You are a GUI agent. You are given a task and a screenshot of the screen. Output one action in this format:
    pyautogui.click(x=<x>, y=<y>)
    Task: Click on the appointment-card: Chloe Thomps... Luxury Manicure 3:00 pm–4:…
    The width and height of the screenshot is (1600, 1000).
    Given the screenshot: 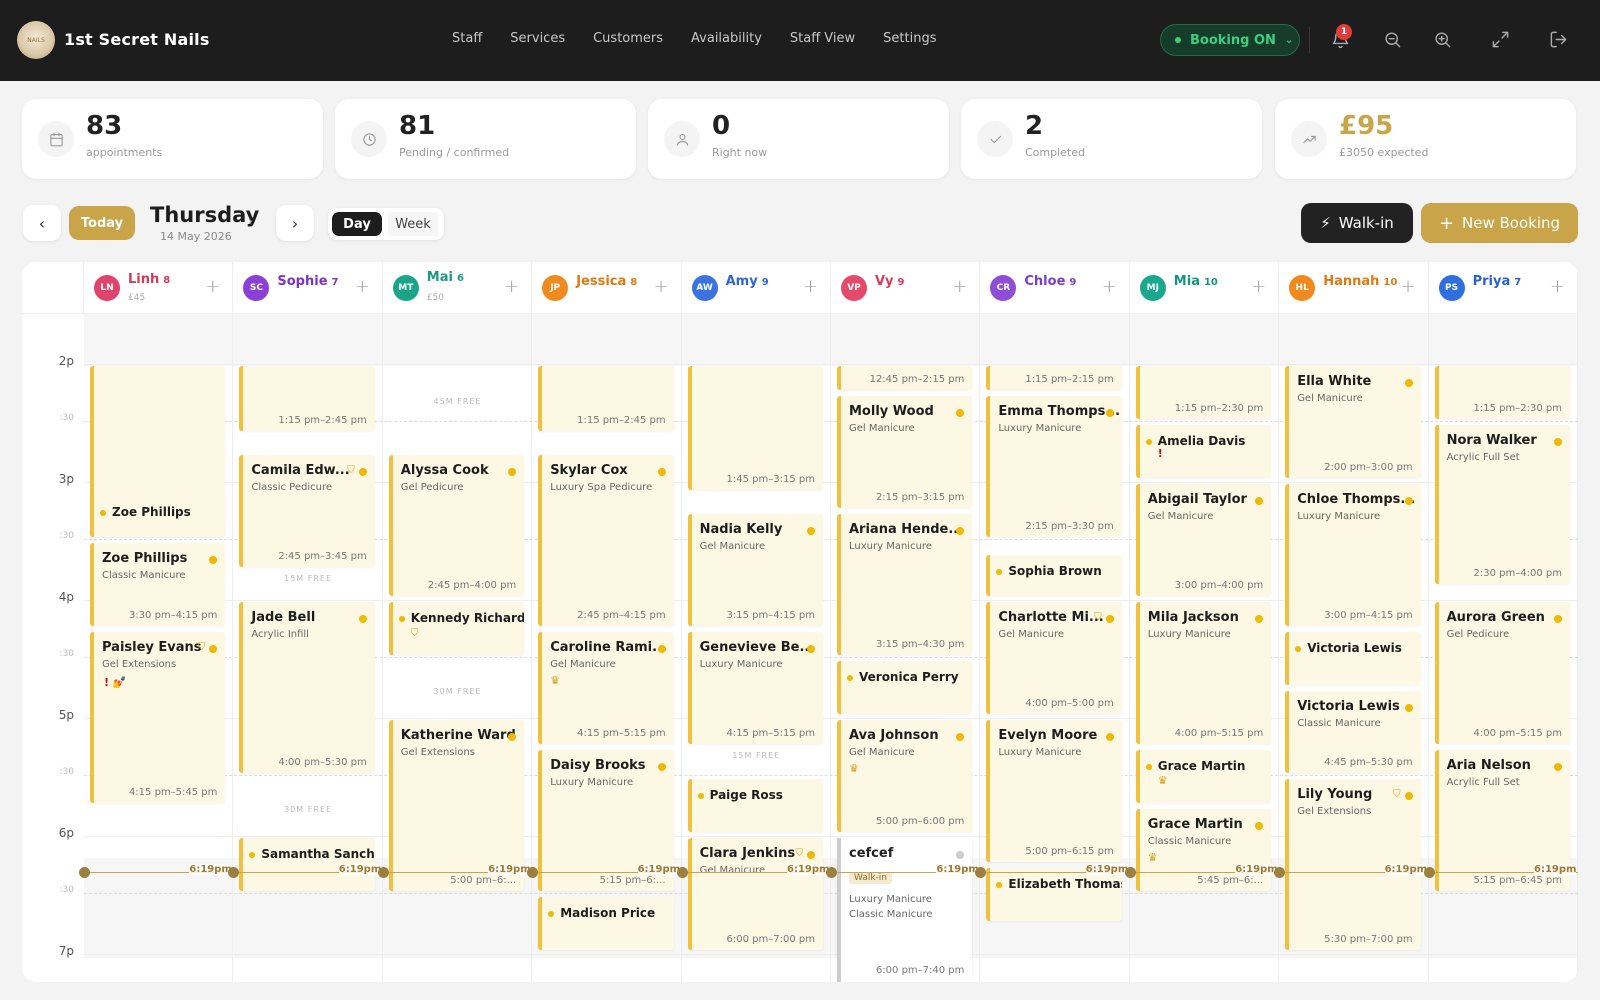 What is the action you would take?
    pyautogui.click(x=1353, y=555)
    